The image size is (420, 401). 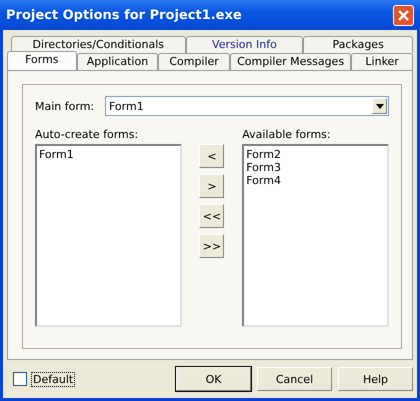 What do you see at coordinates (108, 154) in the screenshot?
I see `list-item: Form1` at bounding box center [108, 154].